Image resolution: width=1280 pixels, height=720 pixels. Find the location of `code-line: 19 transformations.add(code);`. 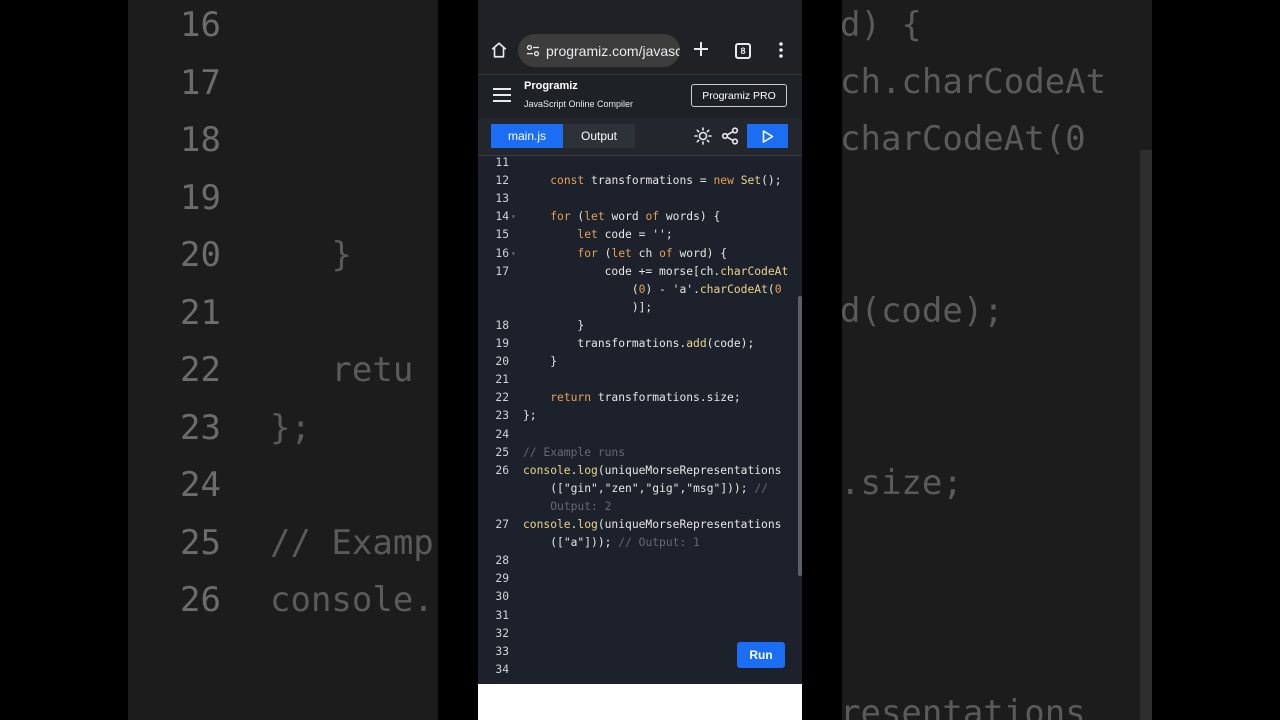

code-line: 19 transformations.add(code); is located at coordinates (640, 344).